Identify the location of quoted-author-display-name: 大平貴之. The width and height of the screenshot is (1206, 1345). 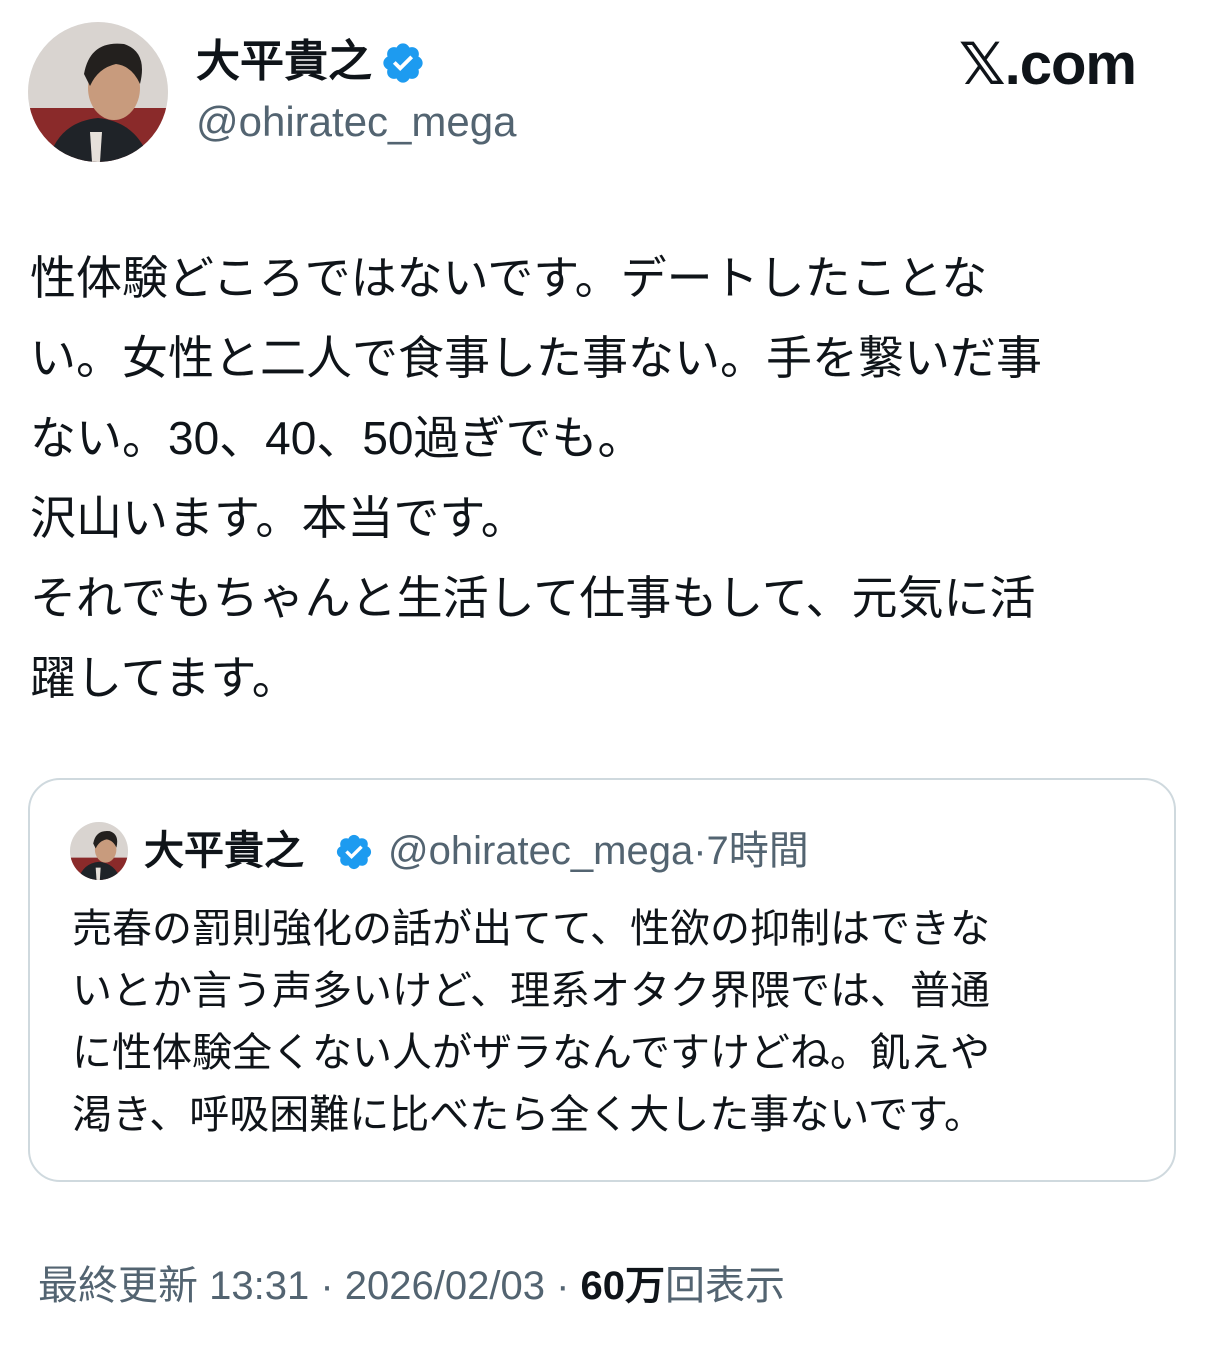
(224, 851).